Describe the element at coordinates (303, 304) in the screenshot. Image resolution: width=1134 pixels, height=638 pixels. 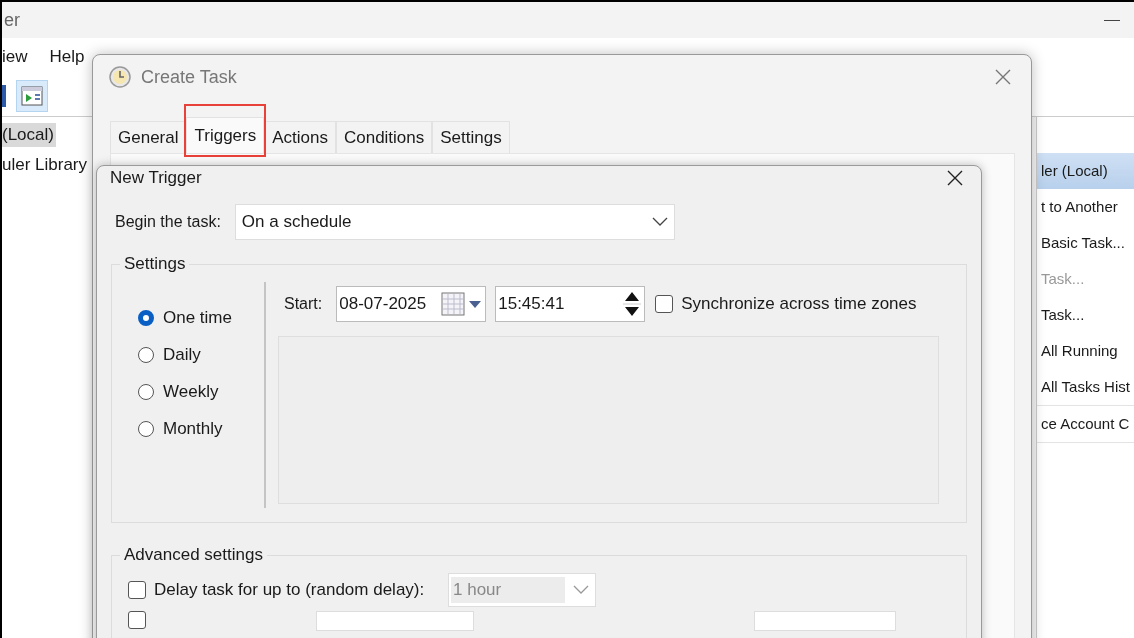
I see `field-label: Start:` at that location.